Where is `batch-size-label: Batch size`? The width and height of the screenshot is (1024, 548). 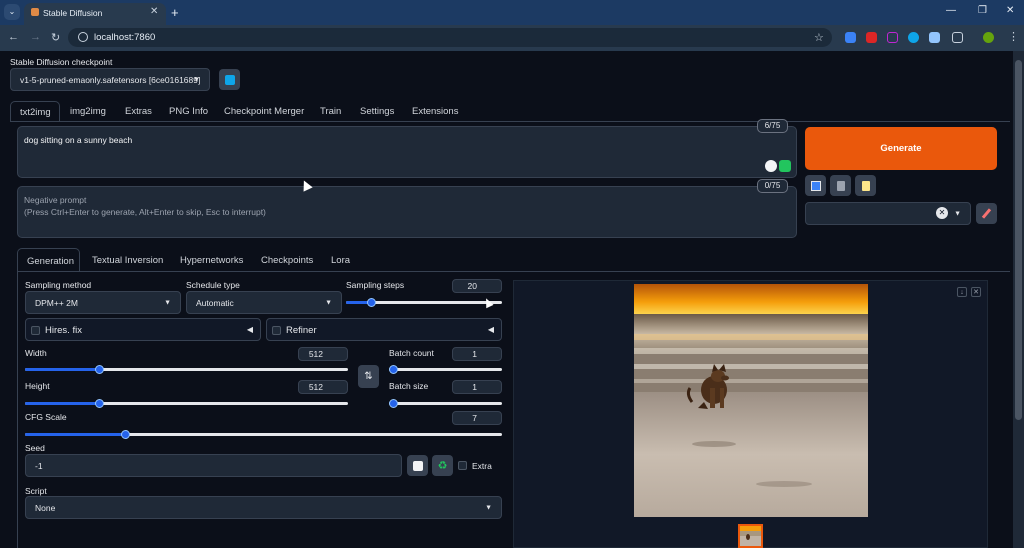 batch-size-label: Batch size is located at coordinates (409, 386).